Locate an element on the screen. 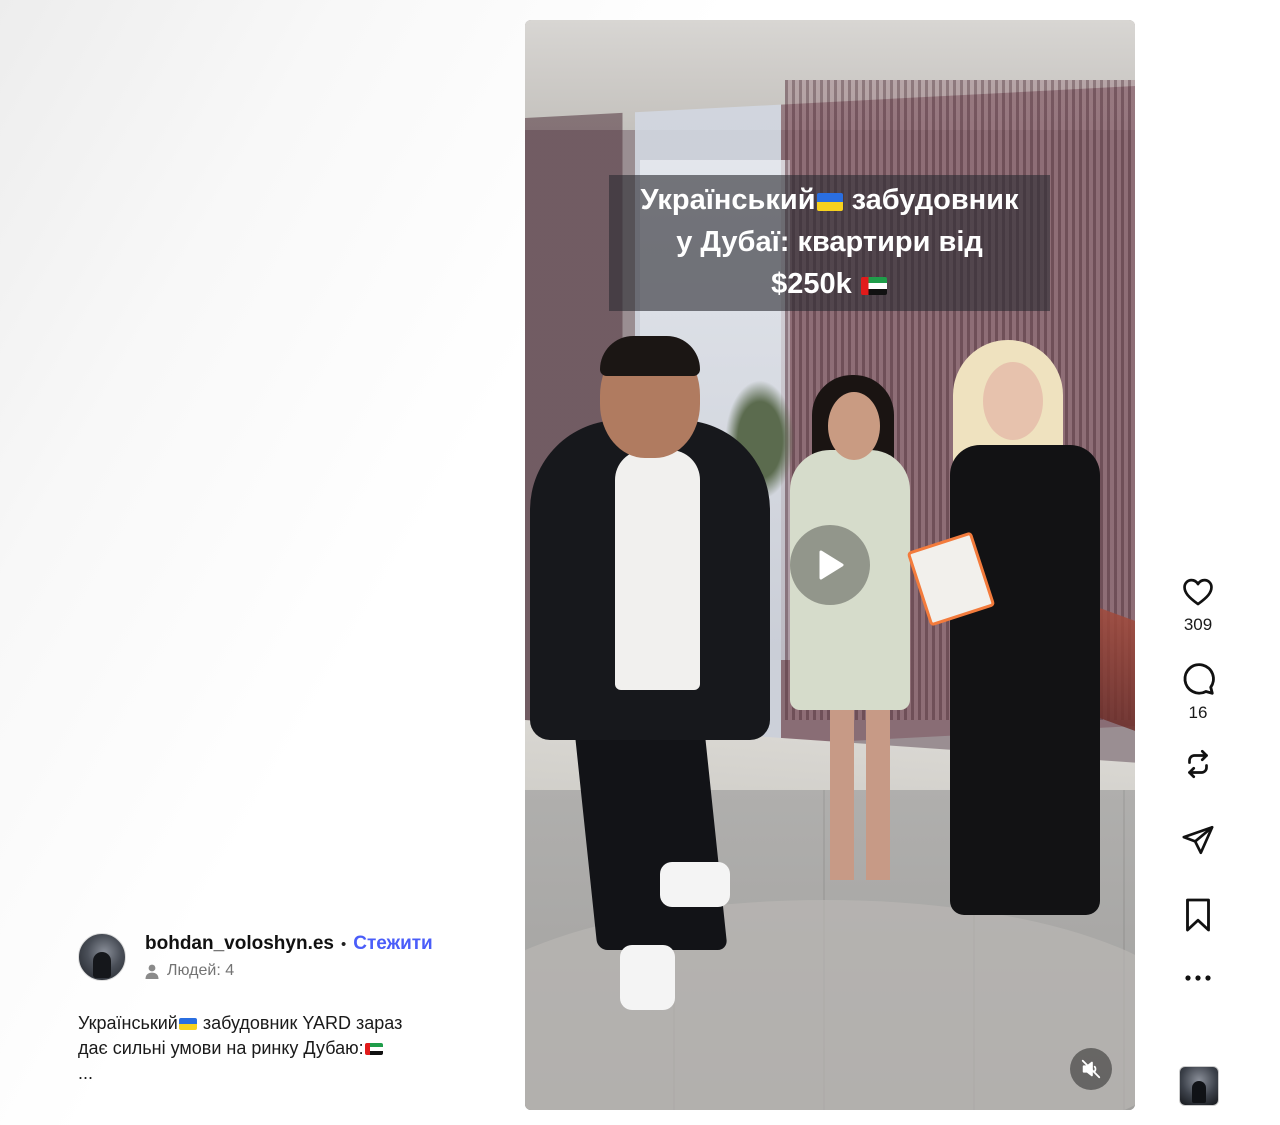 This screenshot has height=1125, width=1280. person-blonde-outfit is located at coordinates (1025, 680).